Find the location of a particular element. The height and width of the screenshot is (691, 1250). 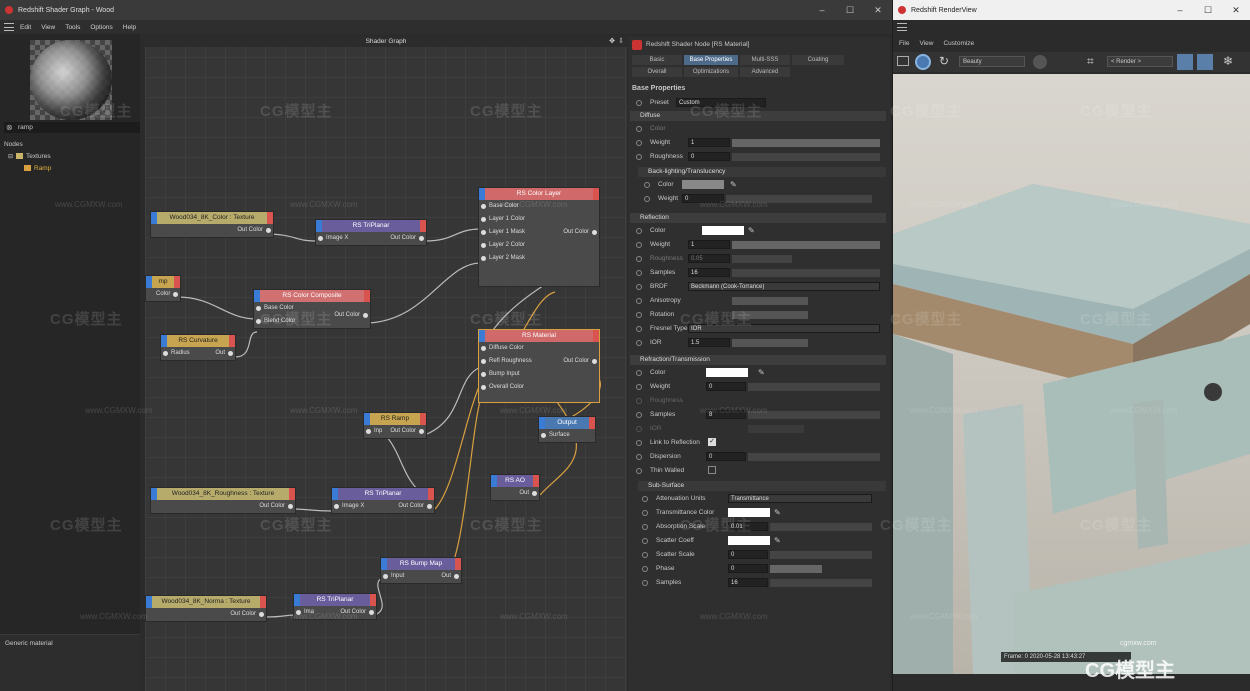

refl-weight-slider is located at coordinates (806, 245).